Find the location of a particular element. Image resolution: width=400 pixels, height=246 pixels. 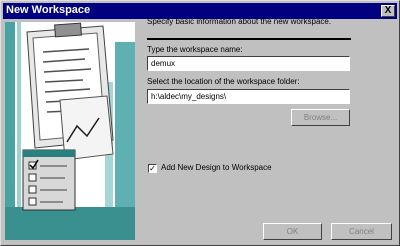

ok-button: OK is located at coordinates (292, 231).